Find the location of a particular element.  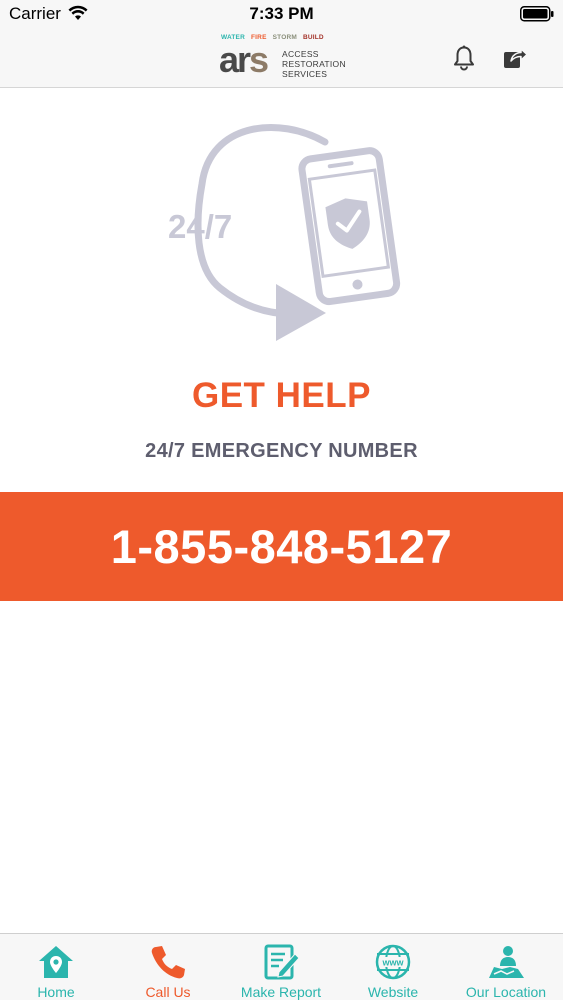

tab-call-us: Call Us is located at coordinates (168, 967).